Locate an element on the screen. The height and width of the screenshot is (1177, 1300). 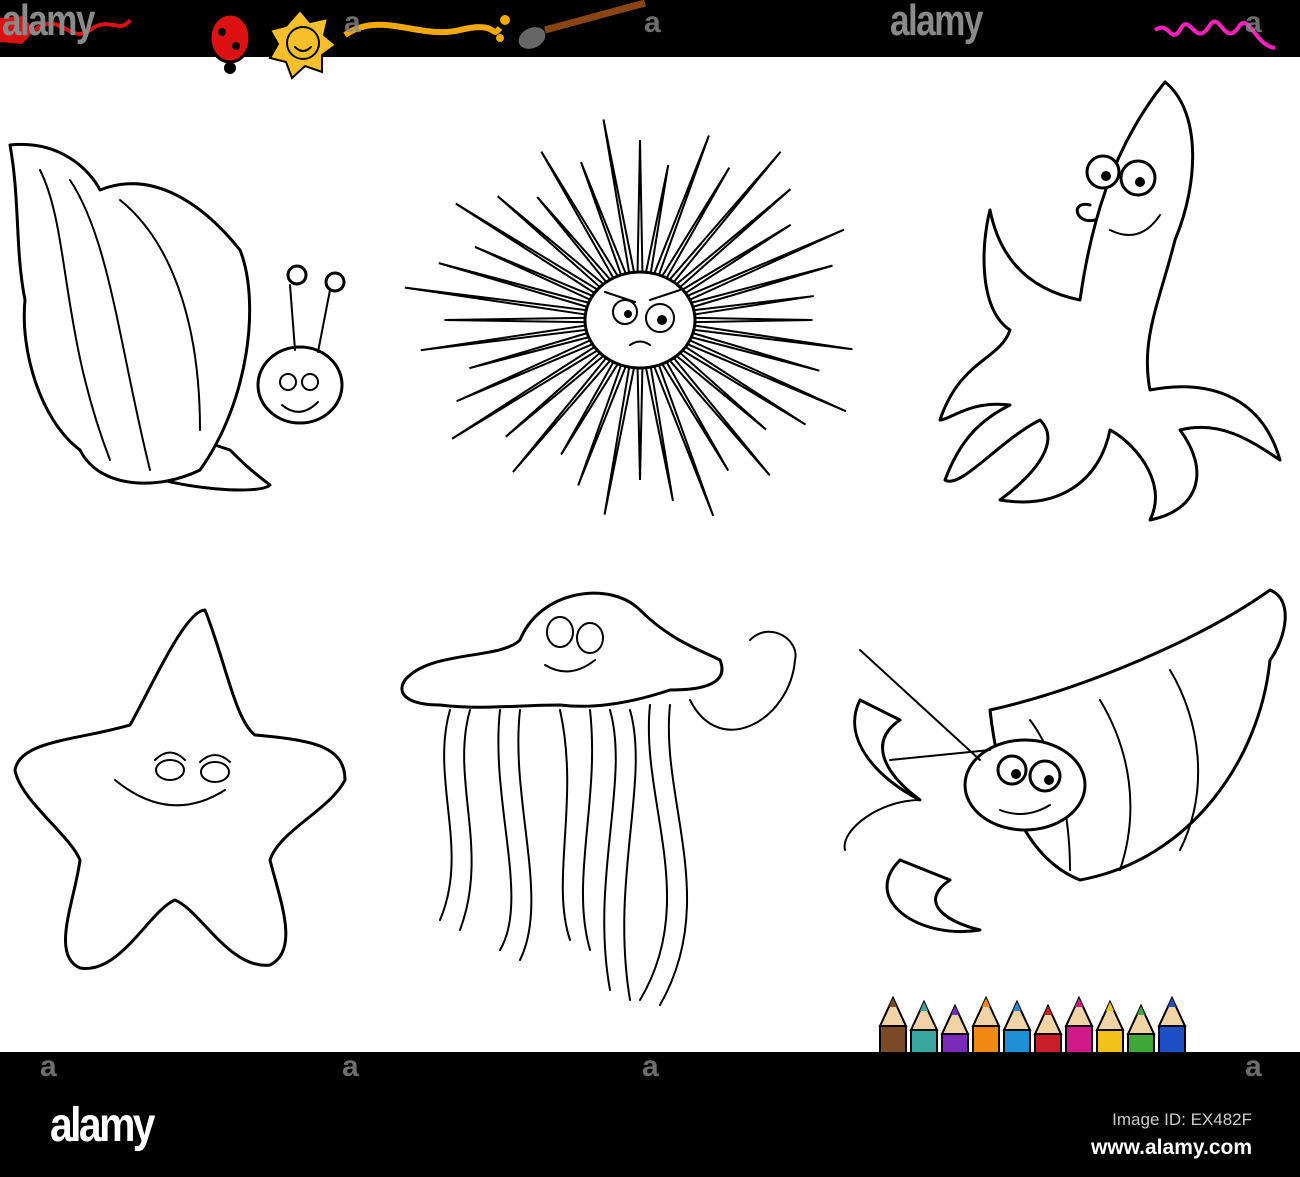
paint-brush-icon is located at coordinates (494, 24).